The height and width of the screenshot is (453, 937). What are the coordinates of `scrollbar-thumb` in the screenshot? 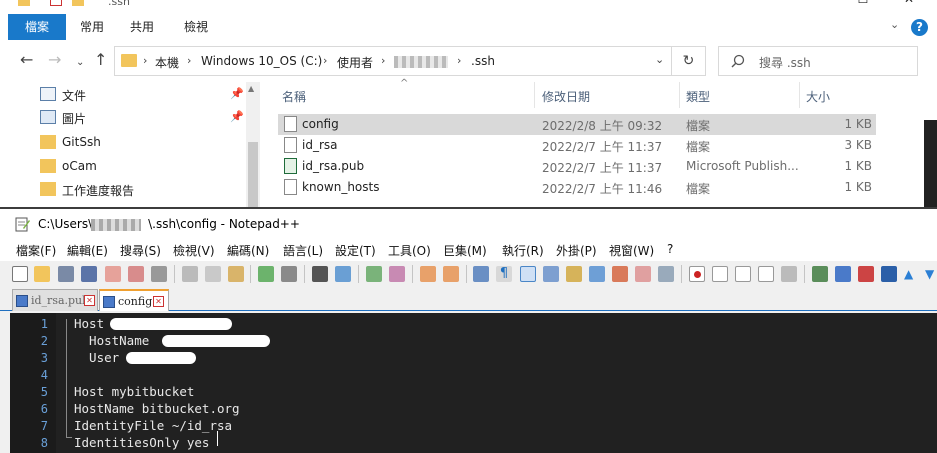 It's located at (253, 175).